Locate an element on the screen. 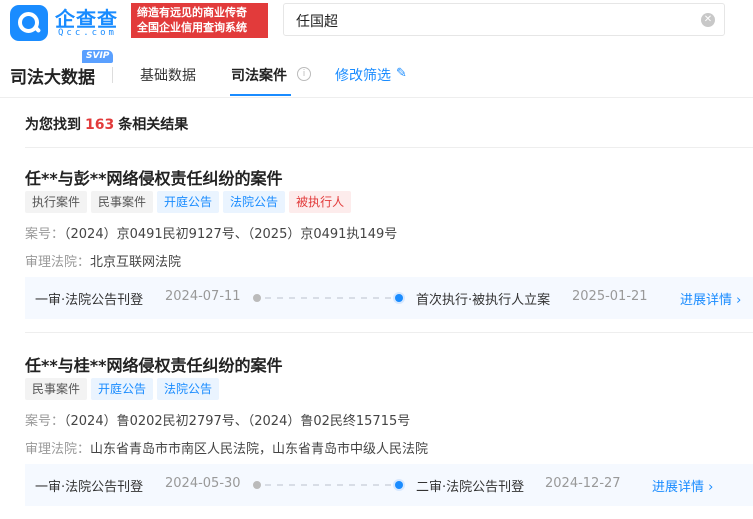 The image size is (753, 519). timeline-end-label: 二审·法院公告刊登 is located at coordinates (470, 487).